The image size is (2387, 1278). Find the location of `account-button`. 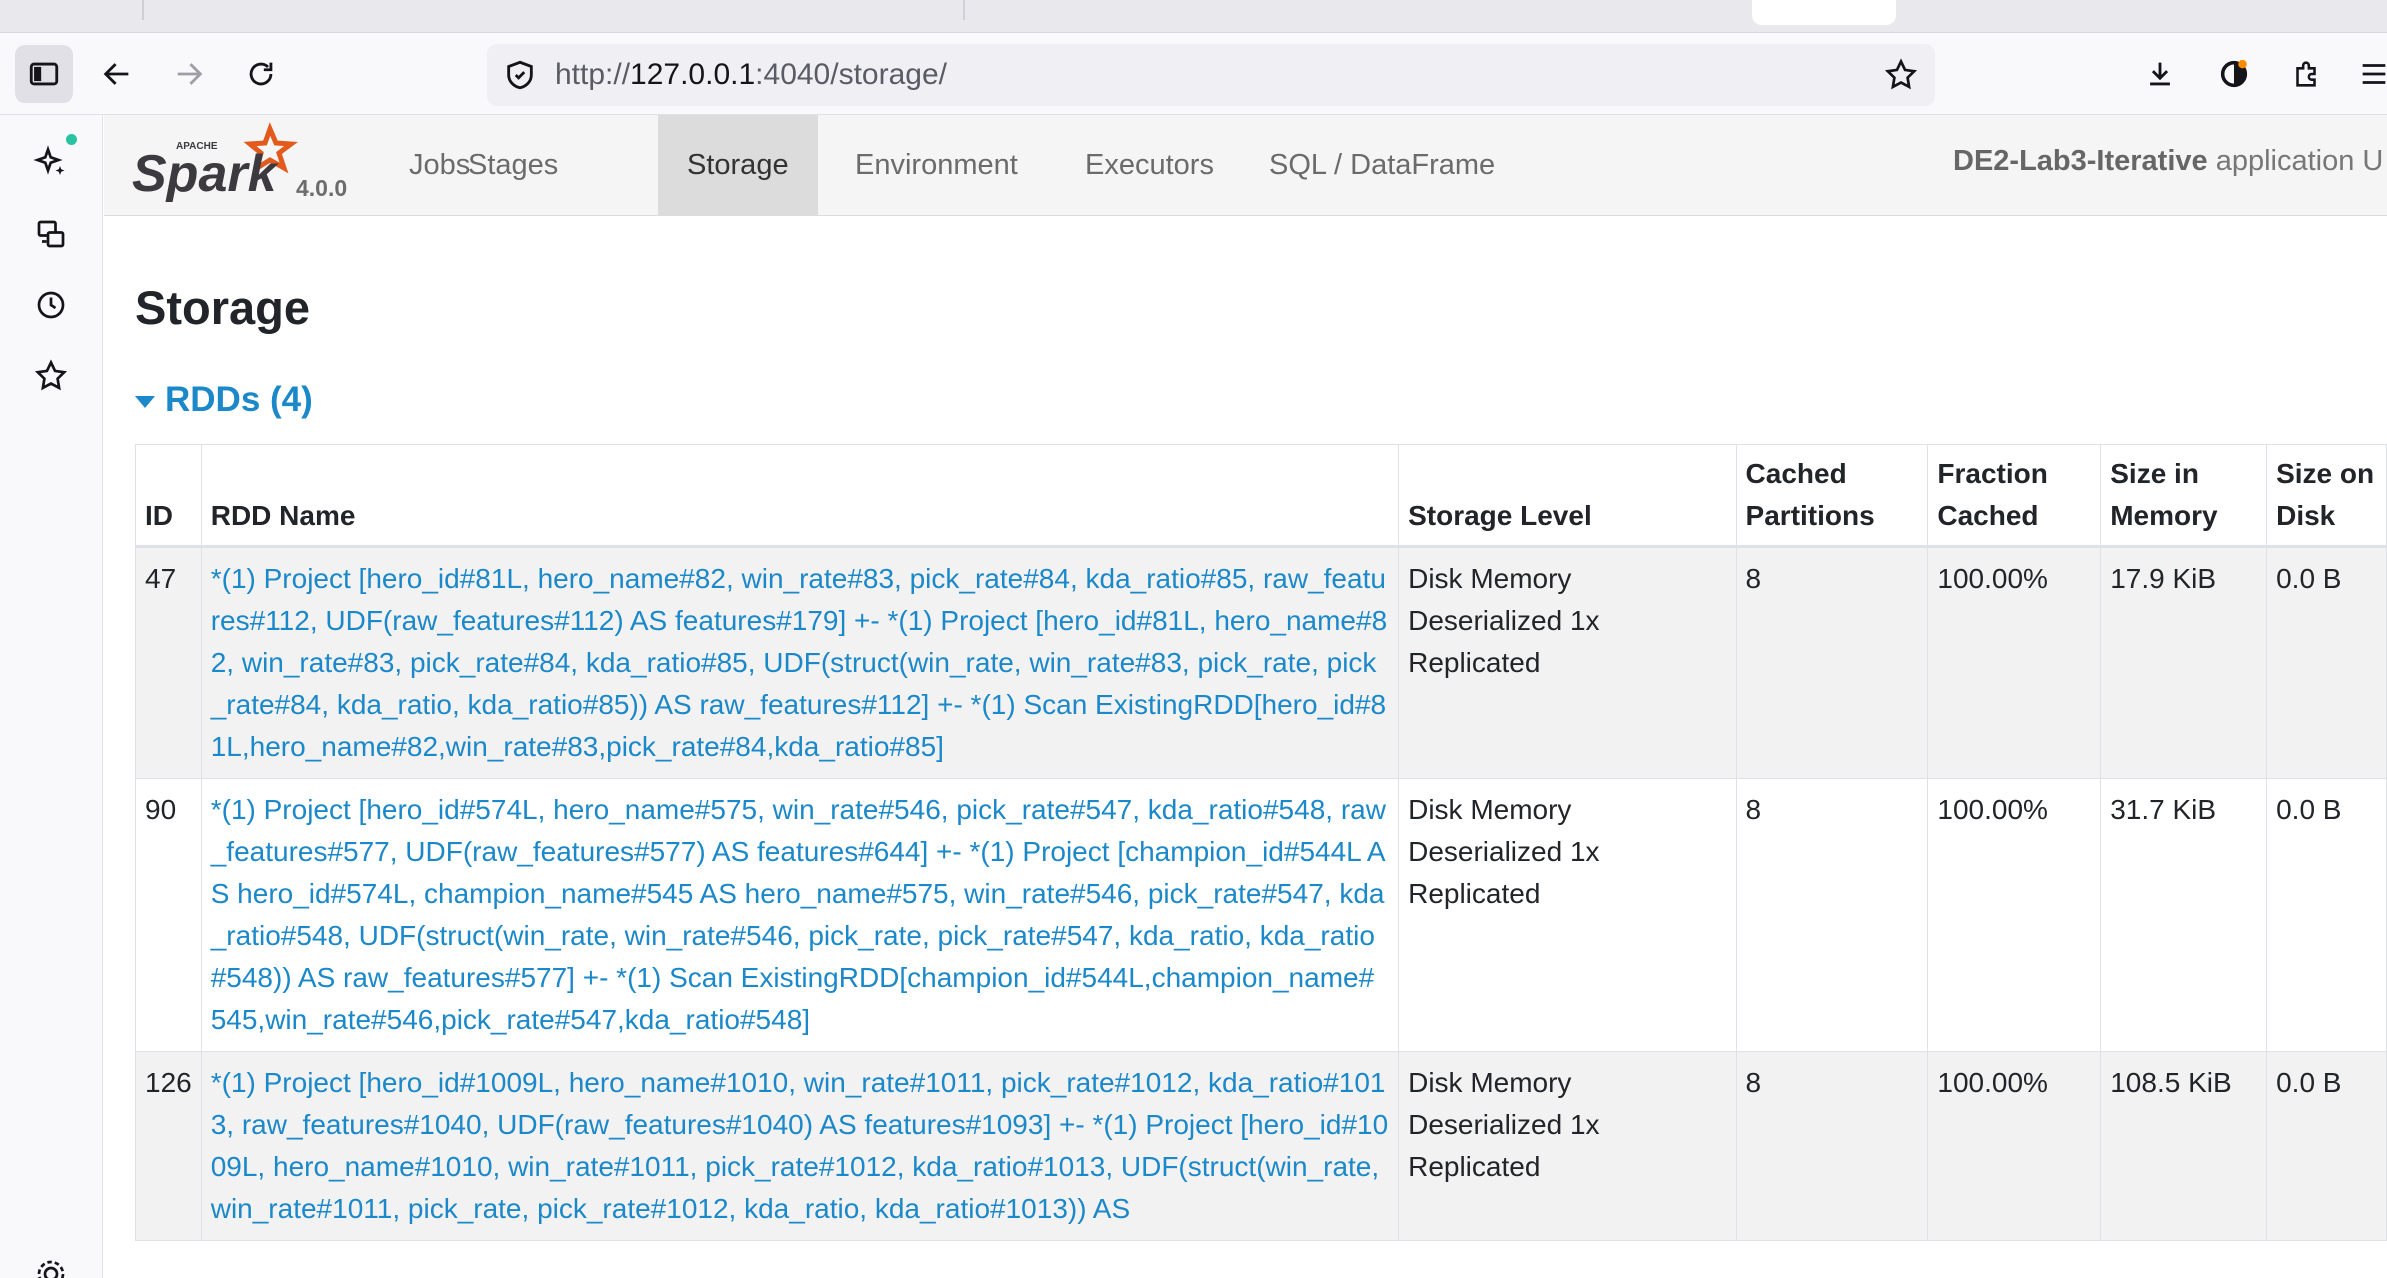

account-button is located at coordinates (2234, 74).